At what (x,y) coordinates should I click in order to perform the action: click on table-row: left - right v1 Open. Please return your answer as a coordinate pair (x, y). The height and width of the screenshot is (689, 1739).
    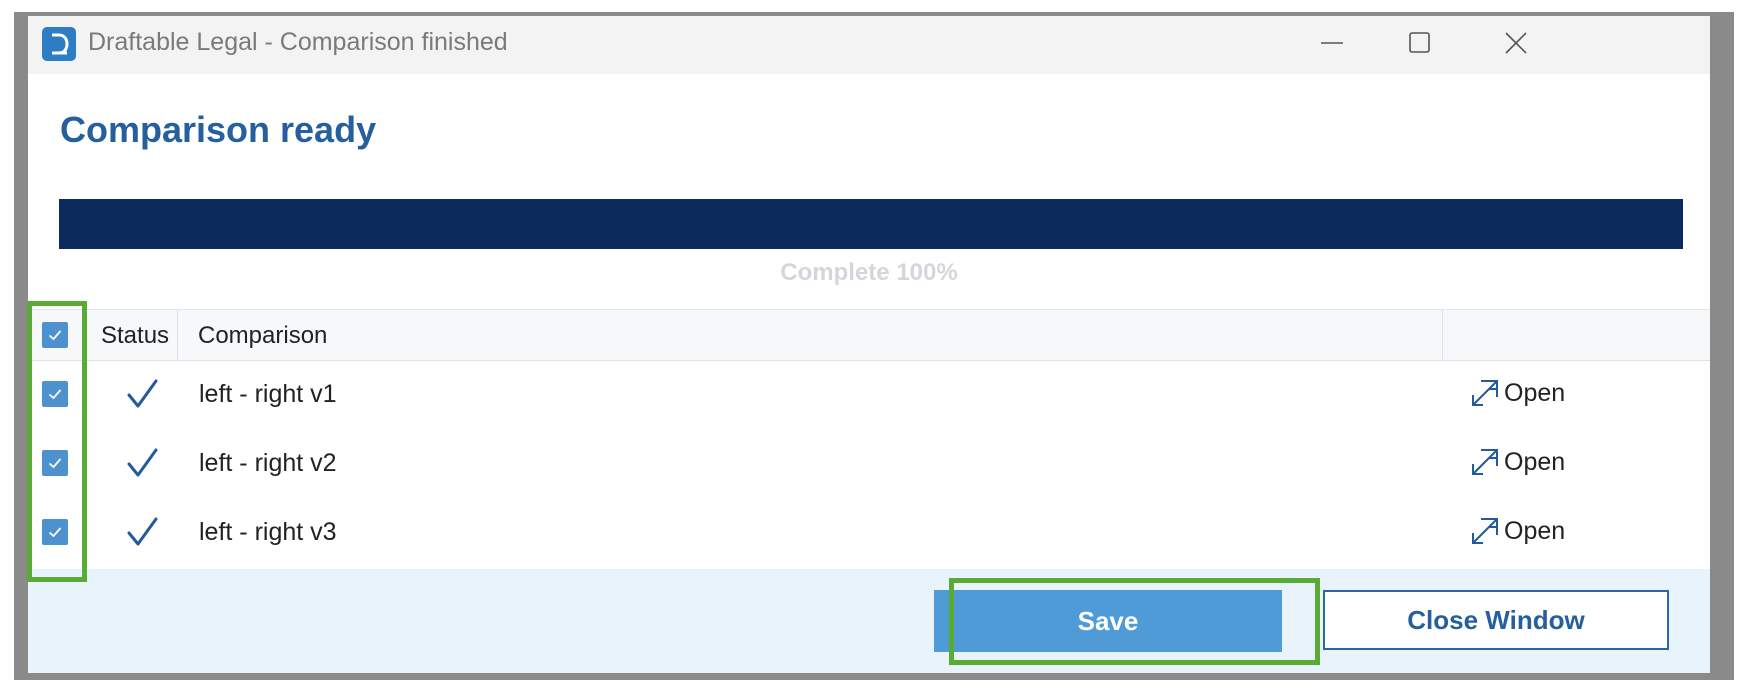
    Looking at the image, I should click on (869, 394).